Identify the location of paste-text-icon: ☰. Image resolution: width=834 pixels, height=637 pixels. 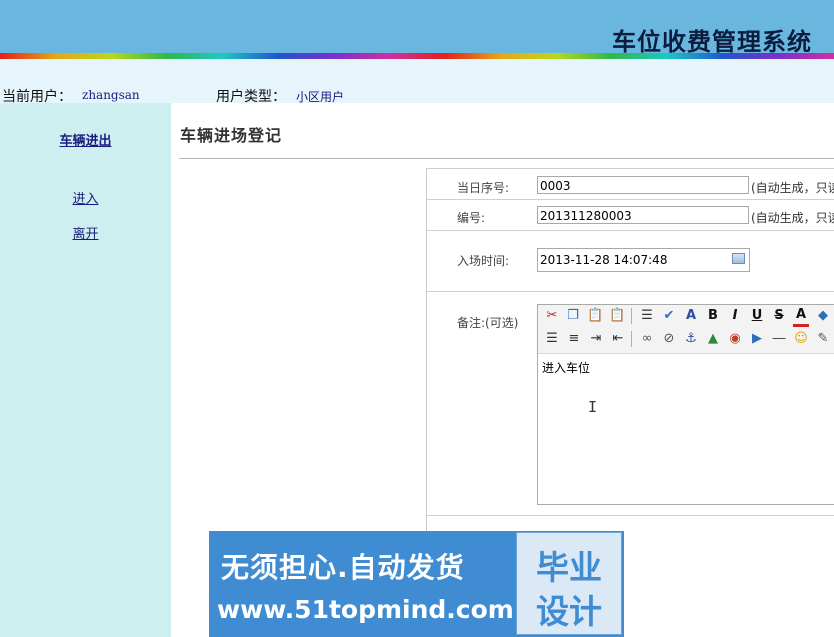
(647, 316).